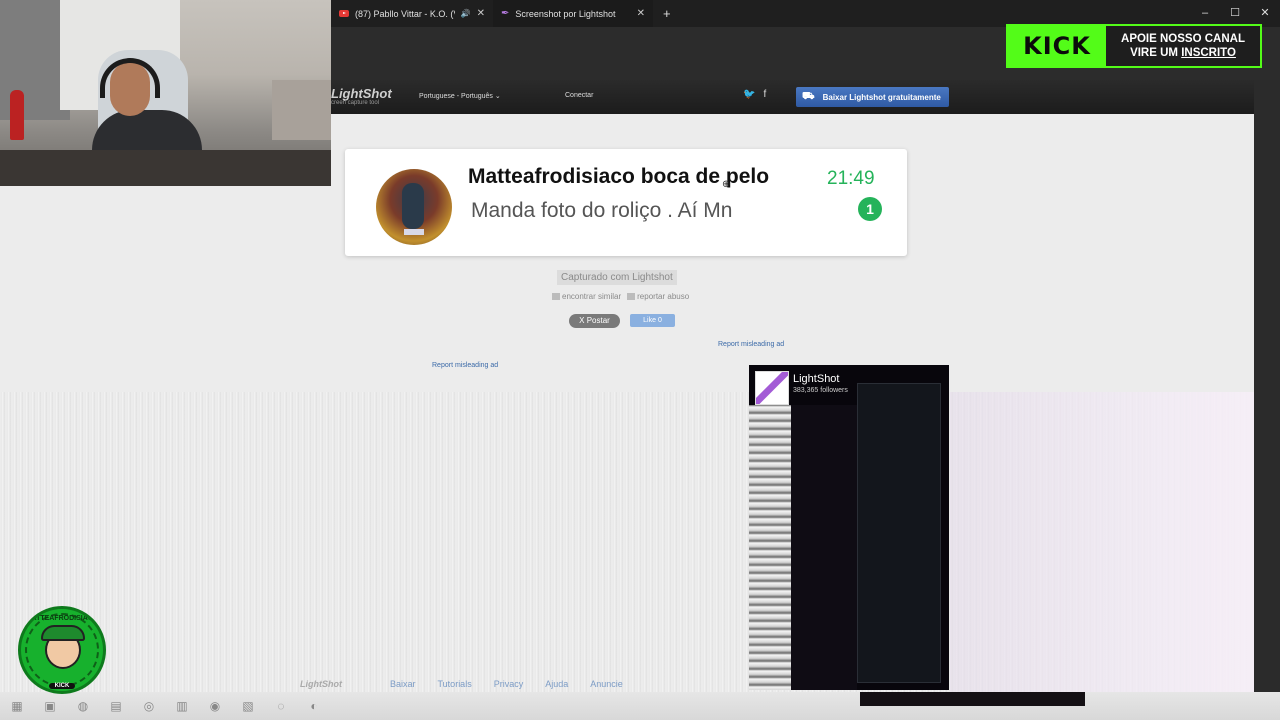 This screenshot has width=1280, height=720. I want to click on kick-logo: KICK, so click(1057, 46).